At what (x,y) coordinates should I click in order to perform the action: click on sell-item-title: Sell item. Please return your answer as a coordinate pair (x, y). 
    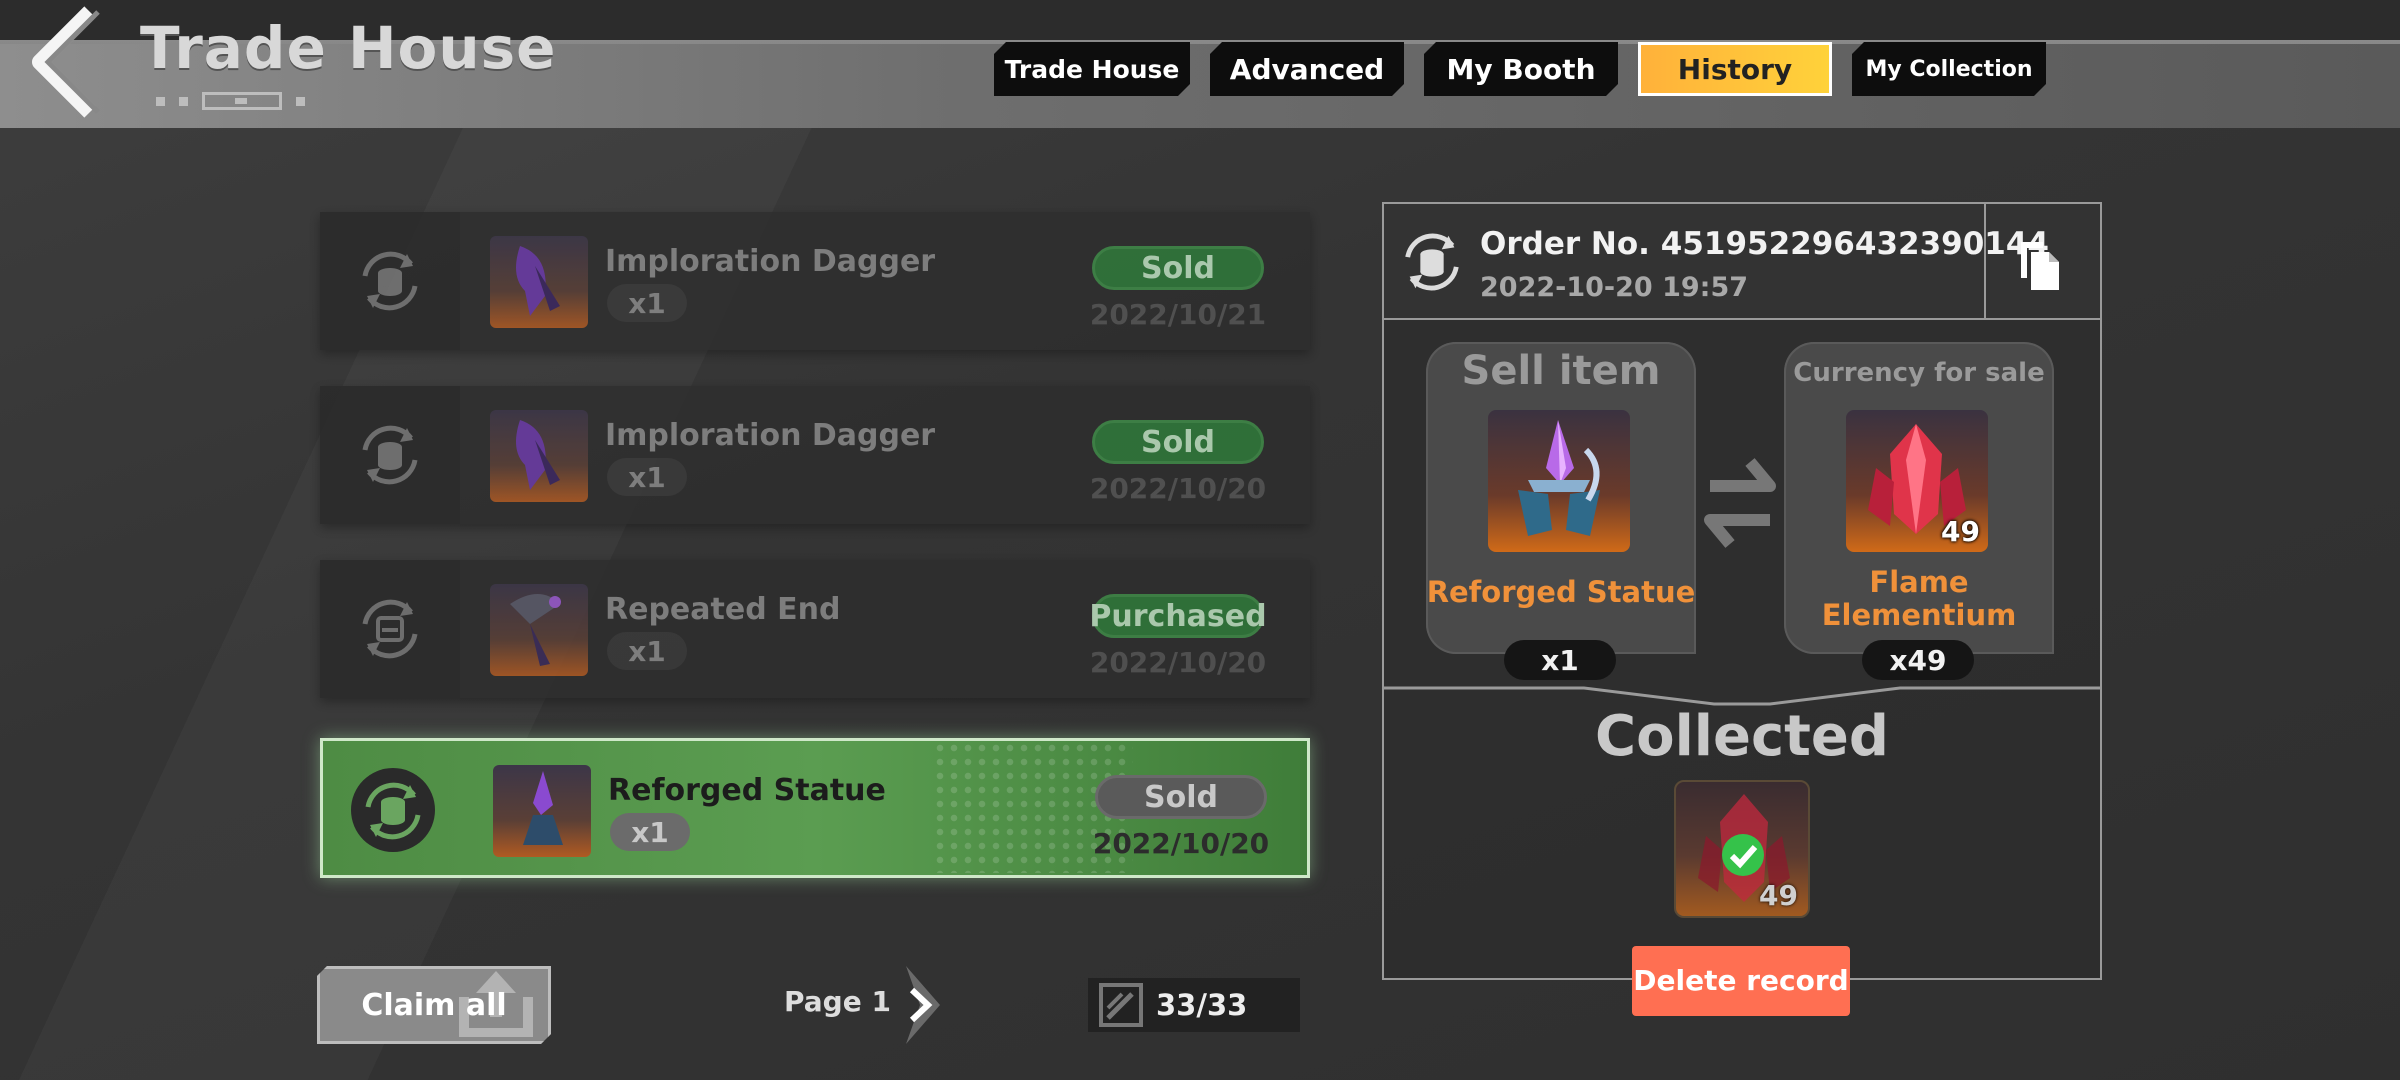
    Looking at the image, I should click on (1561, 371).